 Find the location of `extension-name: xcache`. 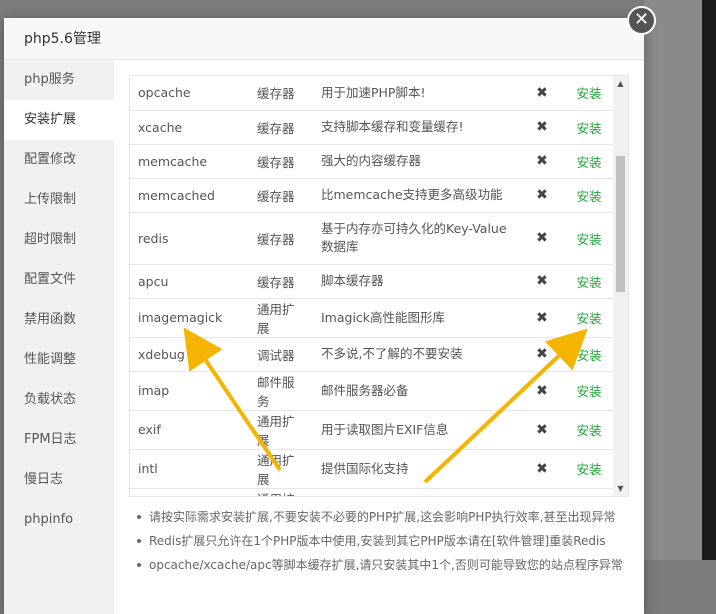

extension-name: xcache is located at coordinates (189, 127).